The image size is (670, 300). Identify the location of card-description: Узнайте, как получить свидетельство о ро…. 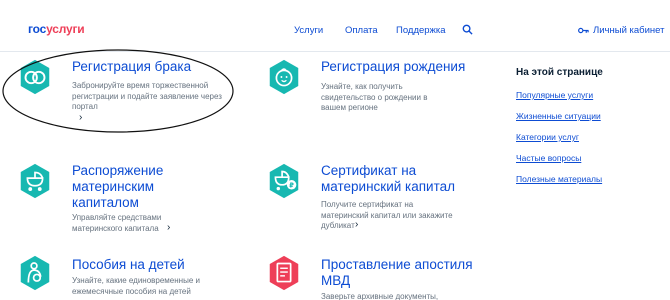
(374, 97).